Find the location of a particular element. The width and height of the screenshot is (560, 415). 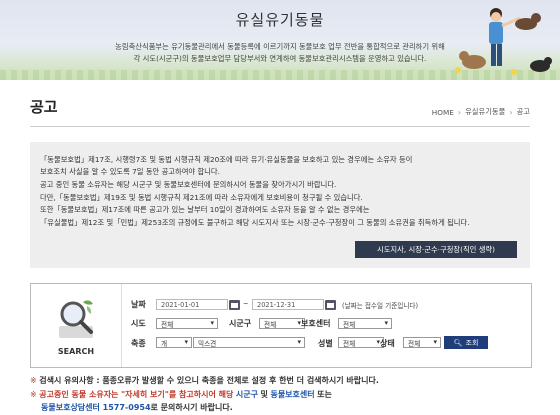

search-label: SEARCH is located at coordinates (76, 351).